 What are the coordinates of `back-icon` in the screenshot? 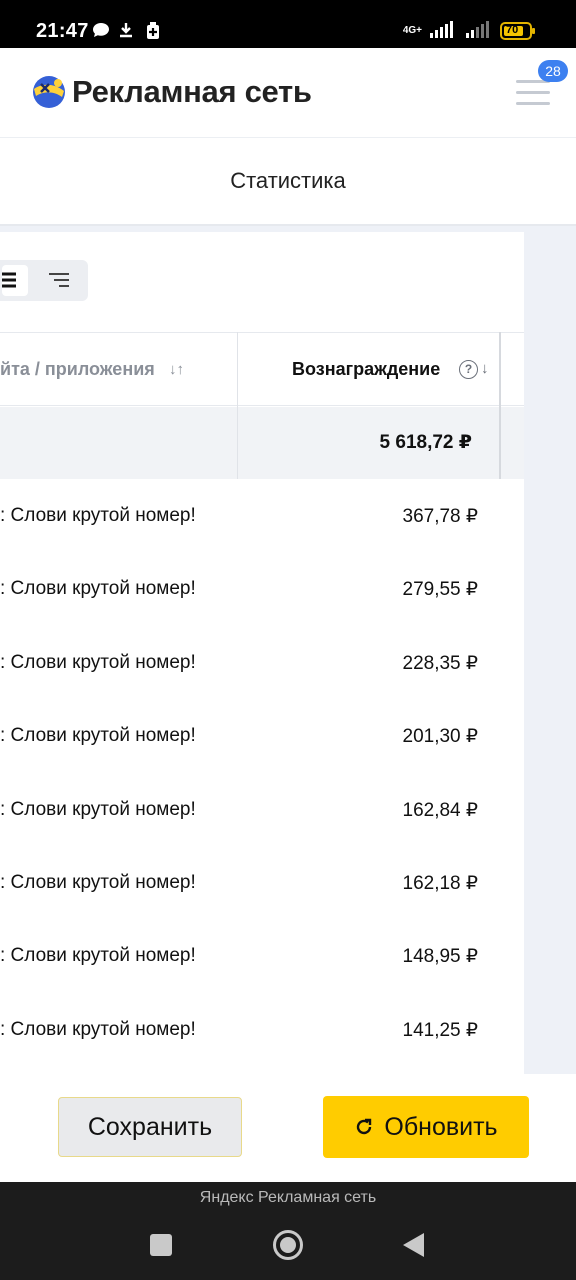 It's located at (413, 1245).